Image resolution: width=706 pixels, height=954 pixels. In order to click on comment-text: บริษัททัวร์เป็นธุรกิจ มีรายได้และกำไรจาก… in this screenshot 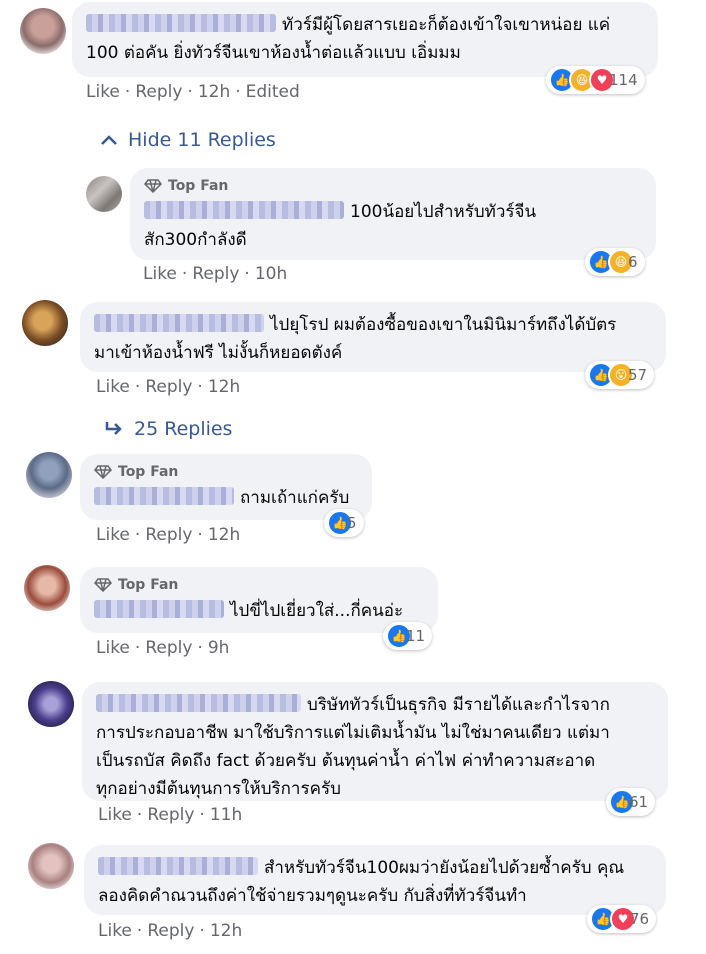, I will do `click(353, 746)`.